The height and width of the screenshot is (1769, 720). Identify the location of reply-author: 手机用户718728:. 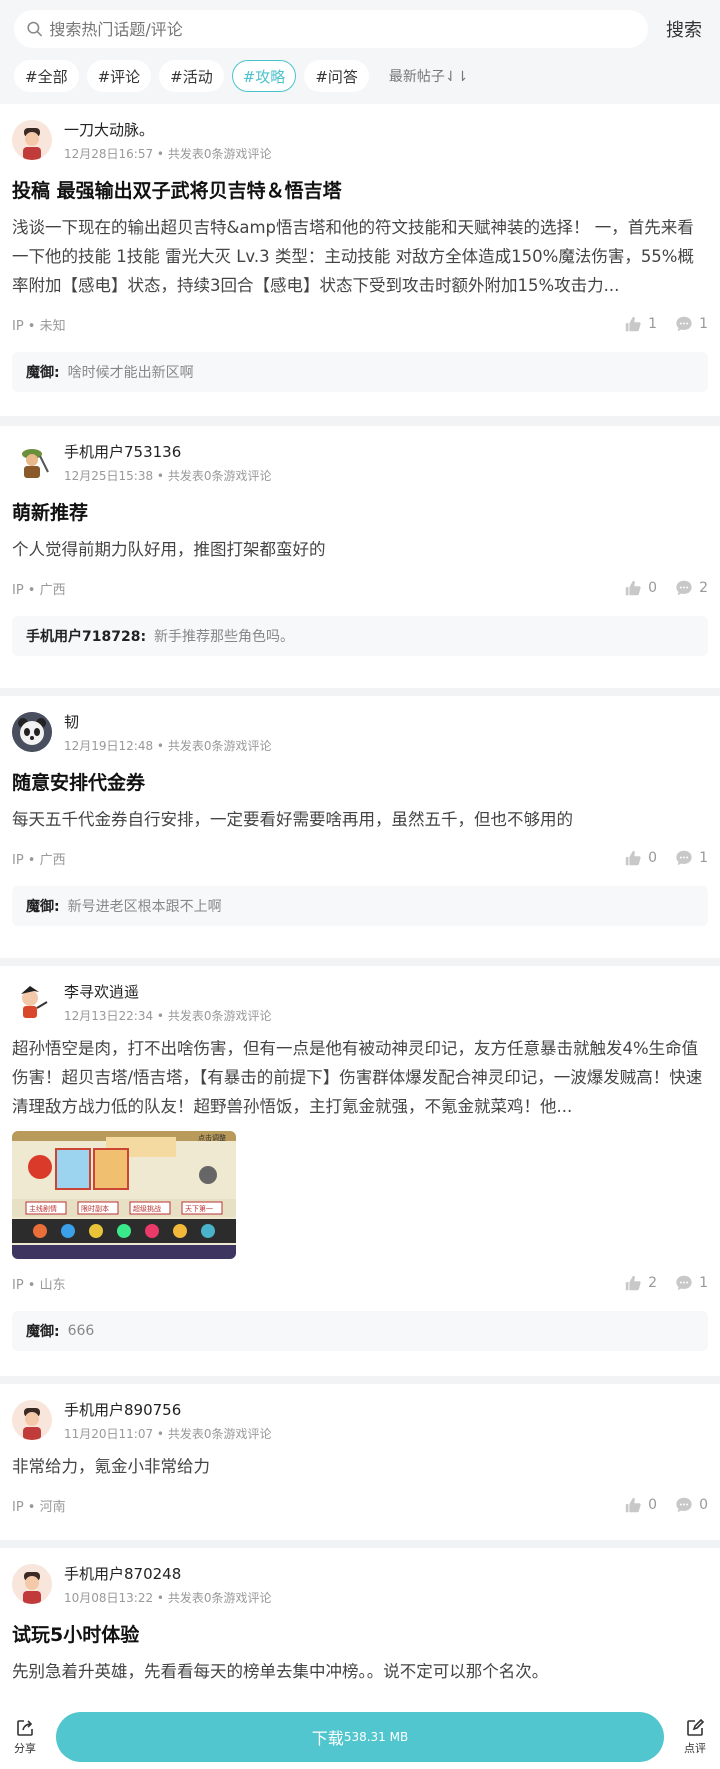
(86, 637).